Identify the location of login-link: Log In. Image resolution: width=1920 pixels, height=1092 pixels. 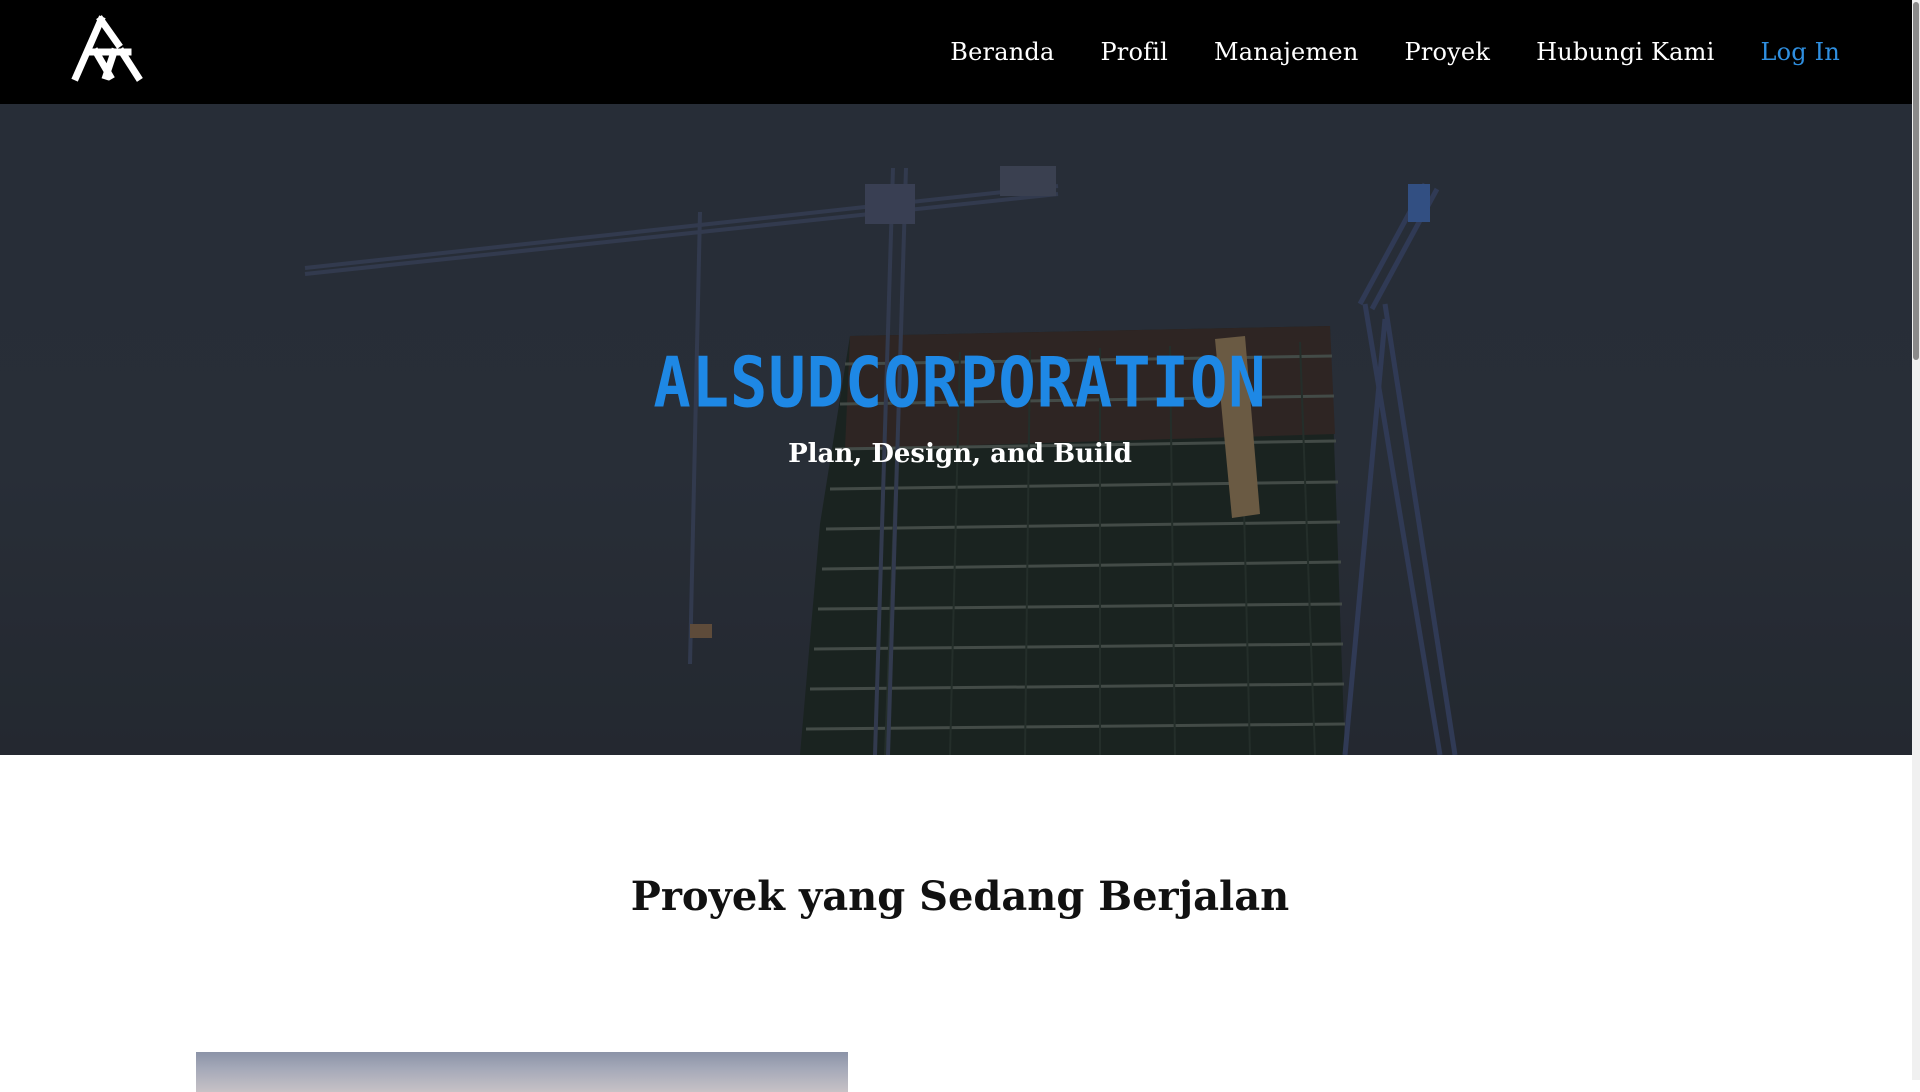
(1800, 52).